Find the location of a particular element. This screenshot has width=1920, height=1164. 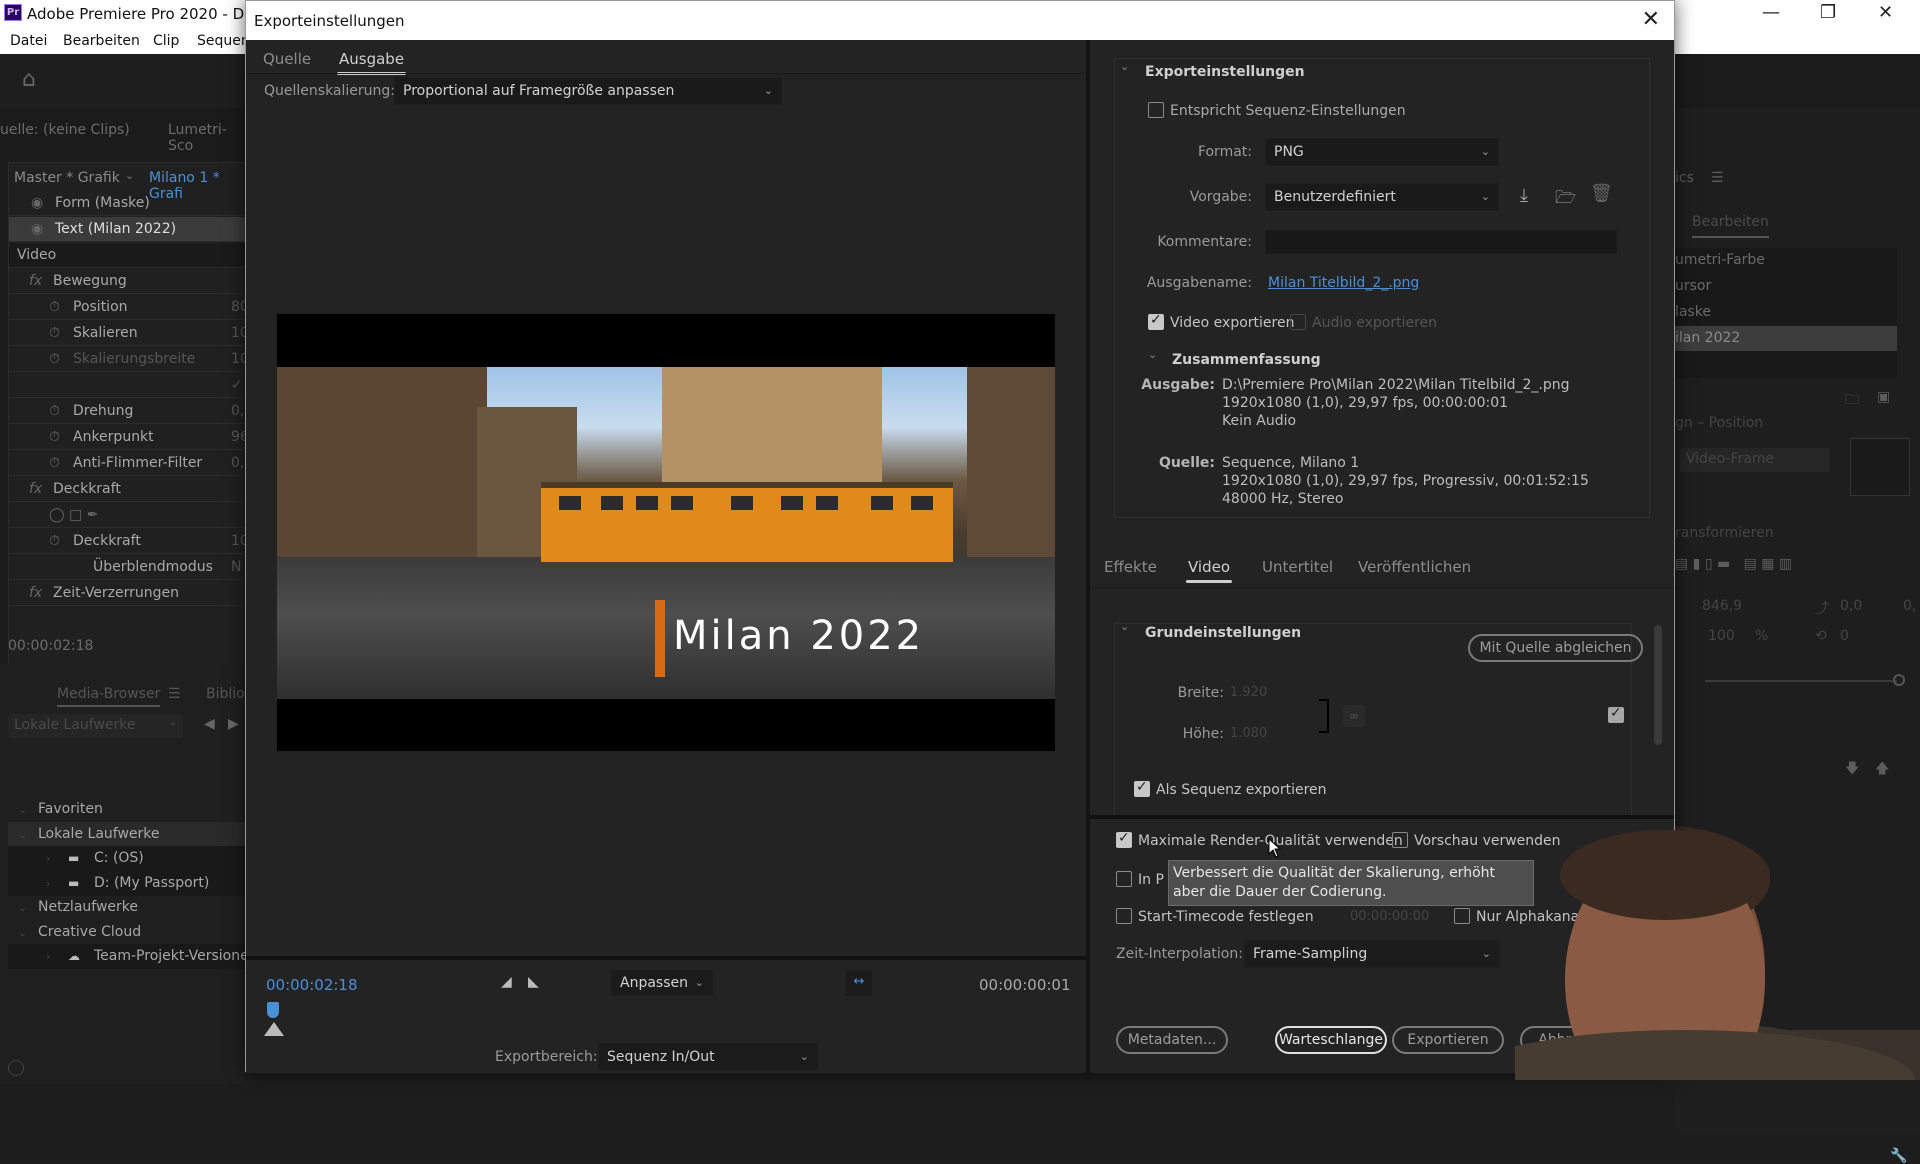

alpha-only-checkbox: Nur Alphakanal wiedergeben is located at coordinates (1566, 916).